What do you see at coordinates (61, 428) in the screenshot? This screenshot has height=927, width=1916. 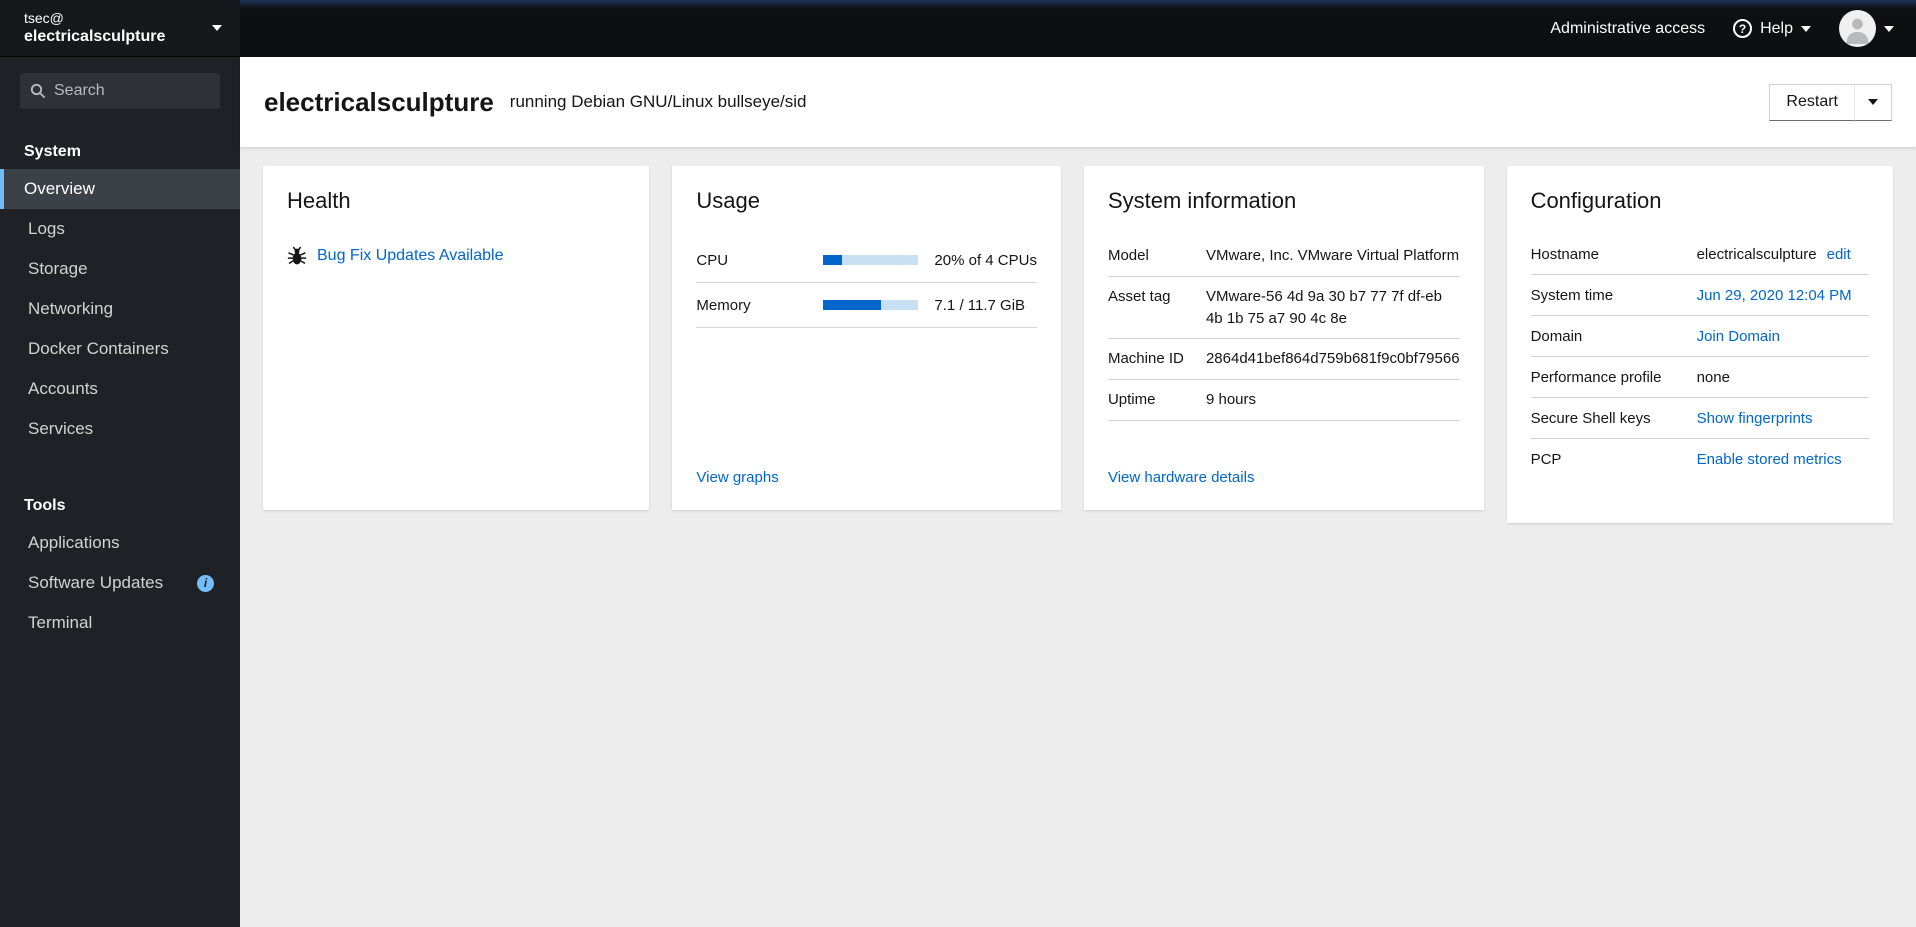 I see `sidebar-item-label: Services` at bounding box center [61, 428].